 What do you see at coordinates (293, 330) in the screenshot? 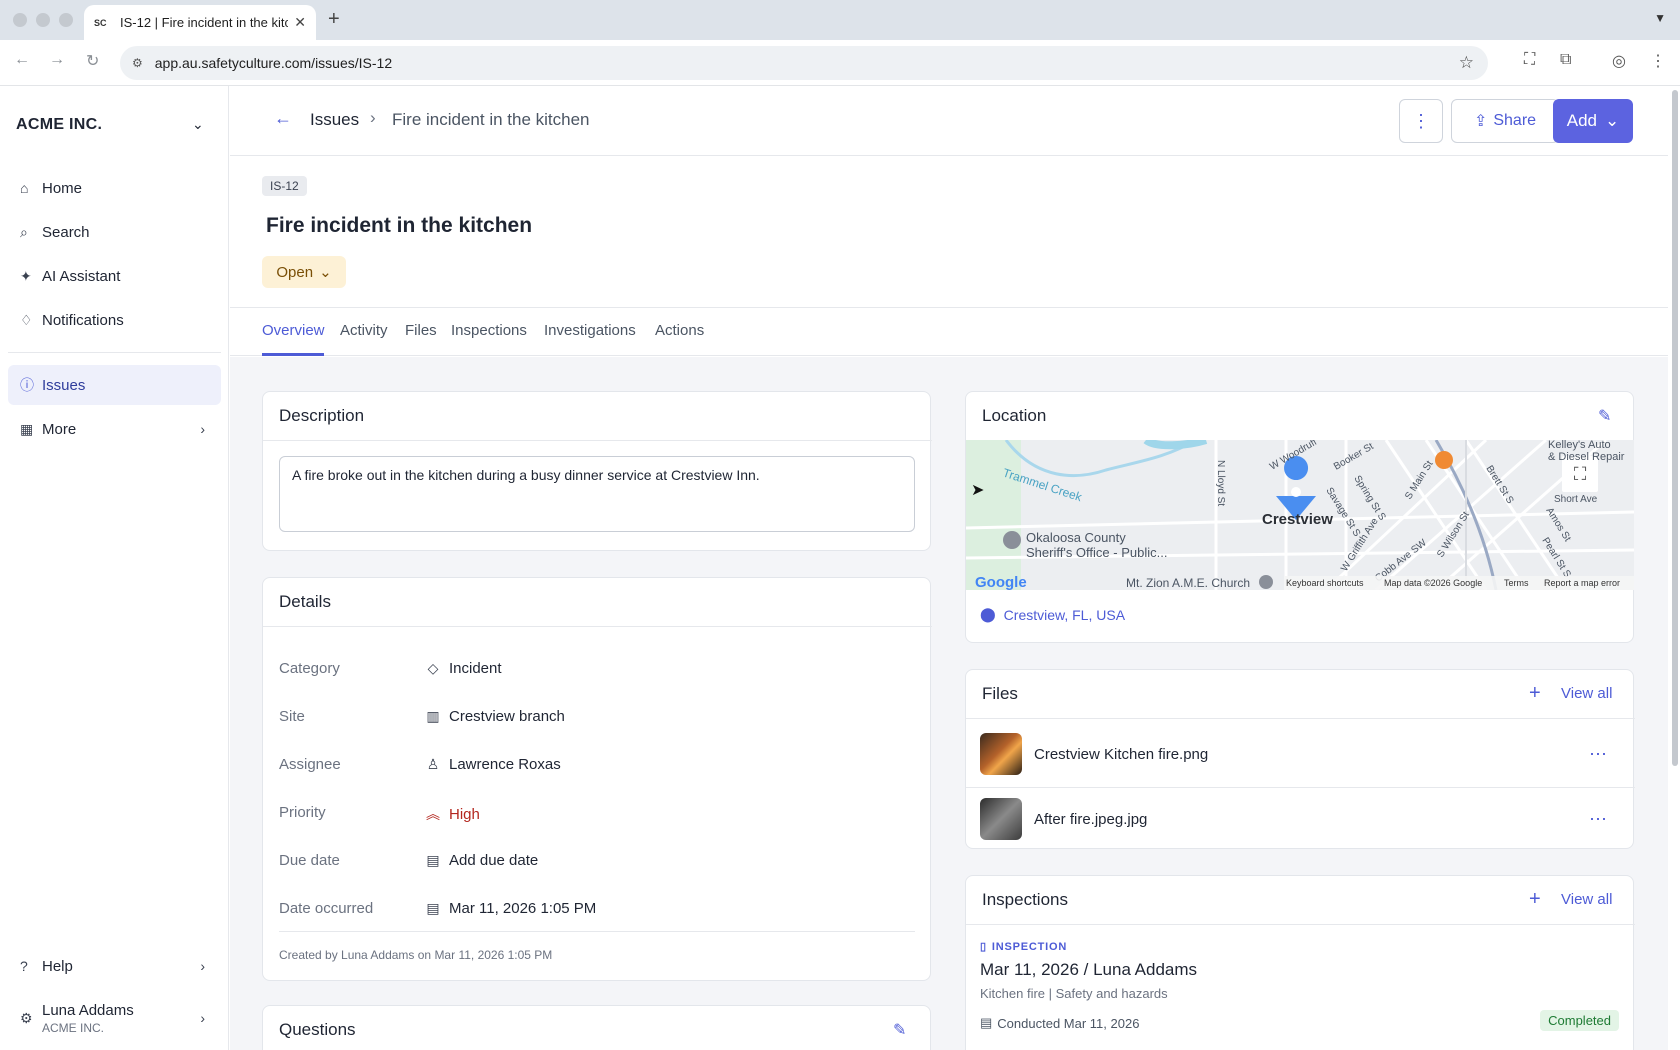
I see `tab-overview: Overview` at bounding box center [293, 330].